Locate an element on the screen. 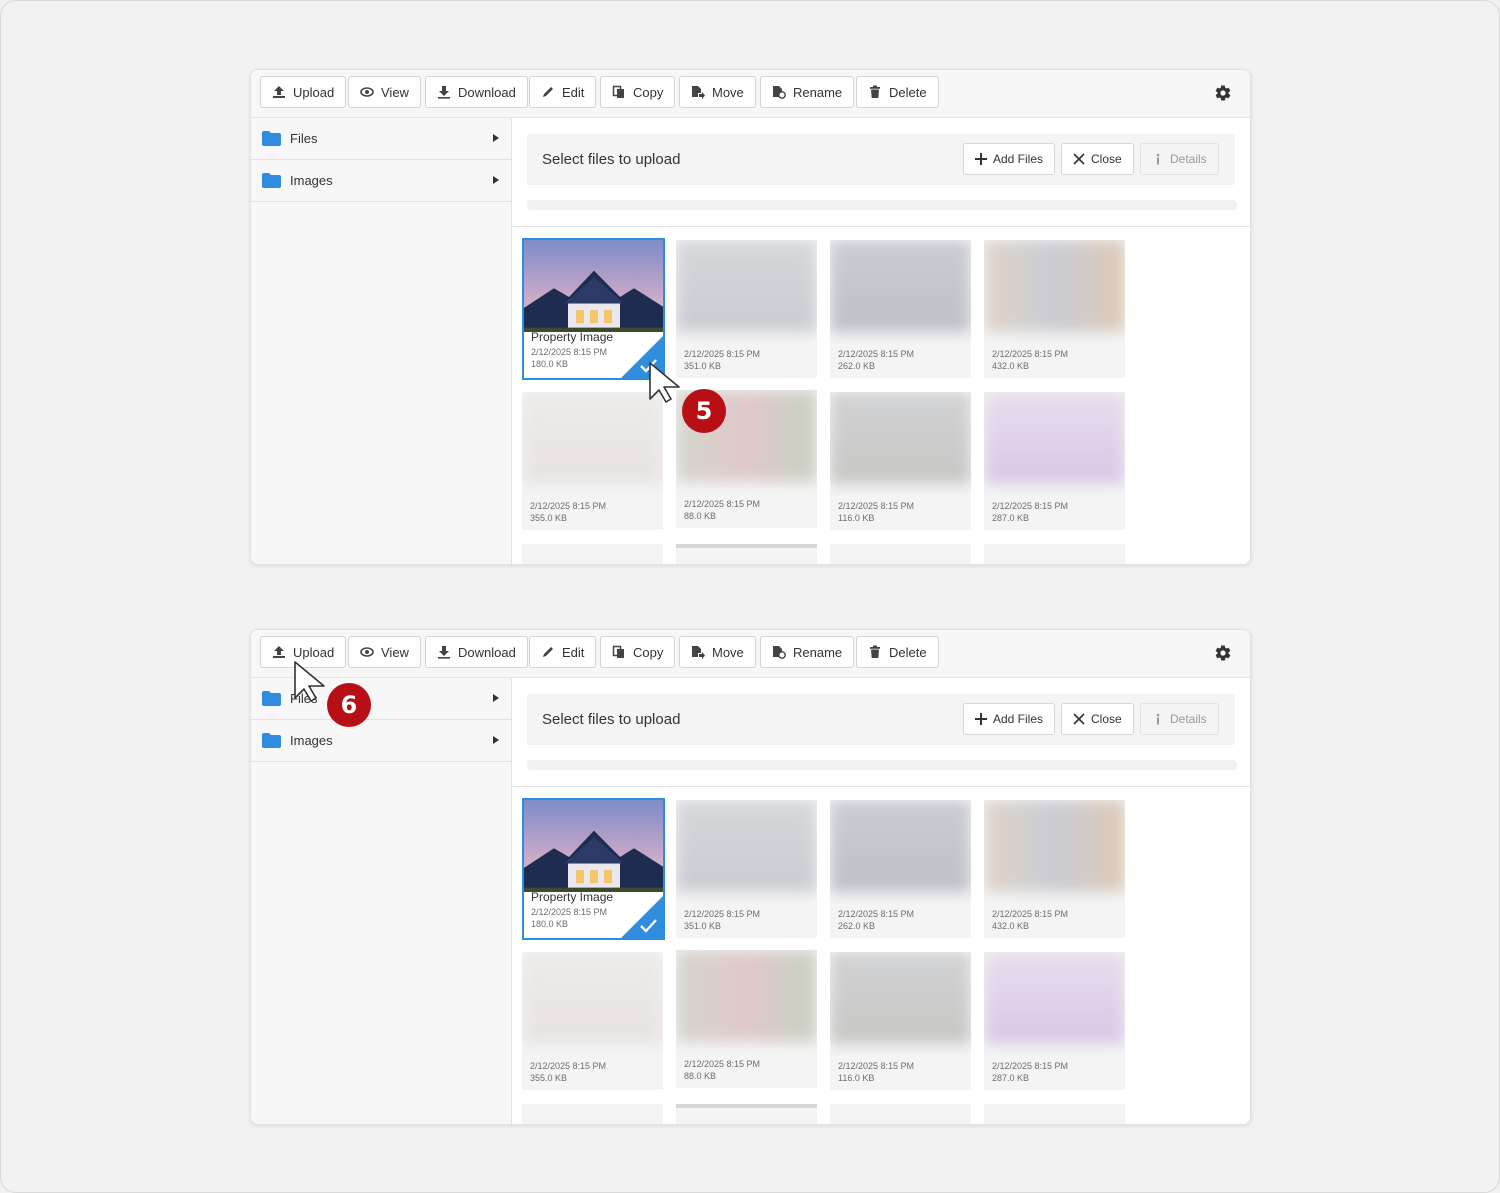 This screenshot has height=1193, width=1500. file-size: 432.0 KB is located at coordinates (1011, 926).